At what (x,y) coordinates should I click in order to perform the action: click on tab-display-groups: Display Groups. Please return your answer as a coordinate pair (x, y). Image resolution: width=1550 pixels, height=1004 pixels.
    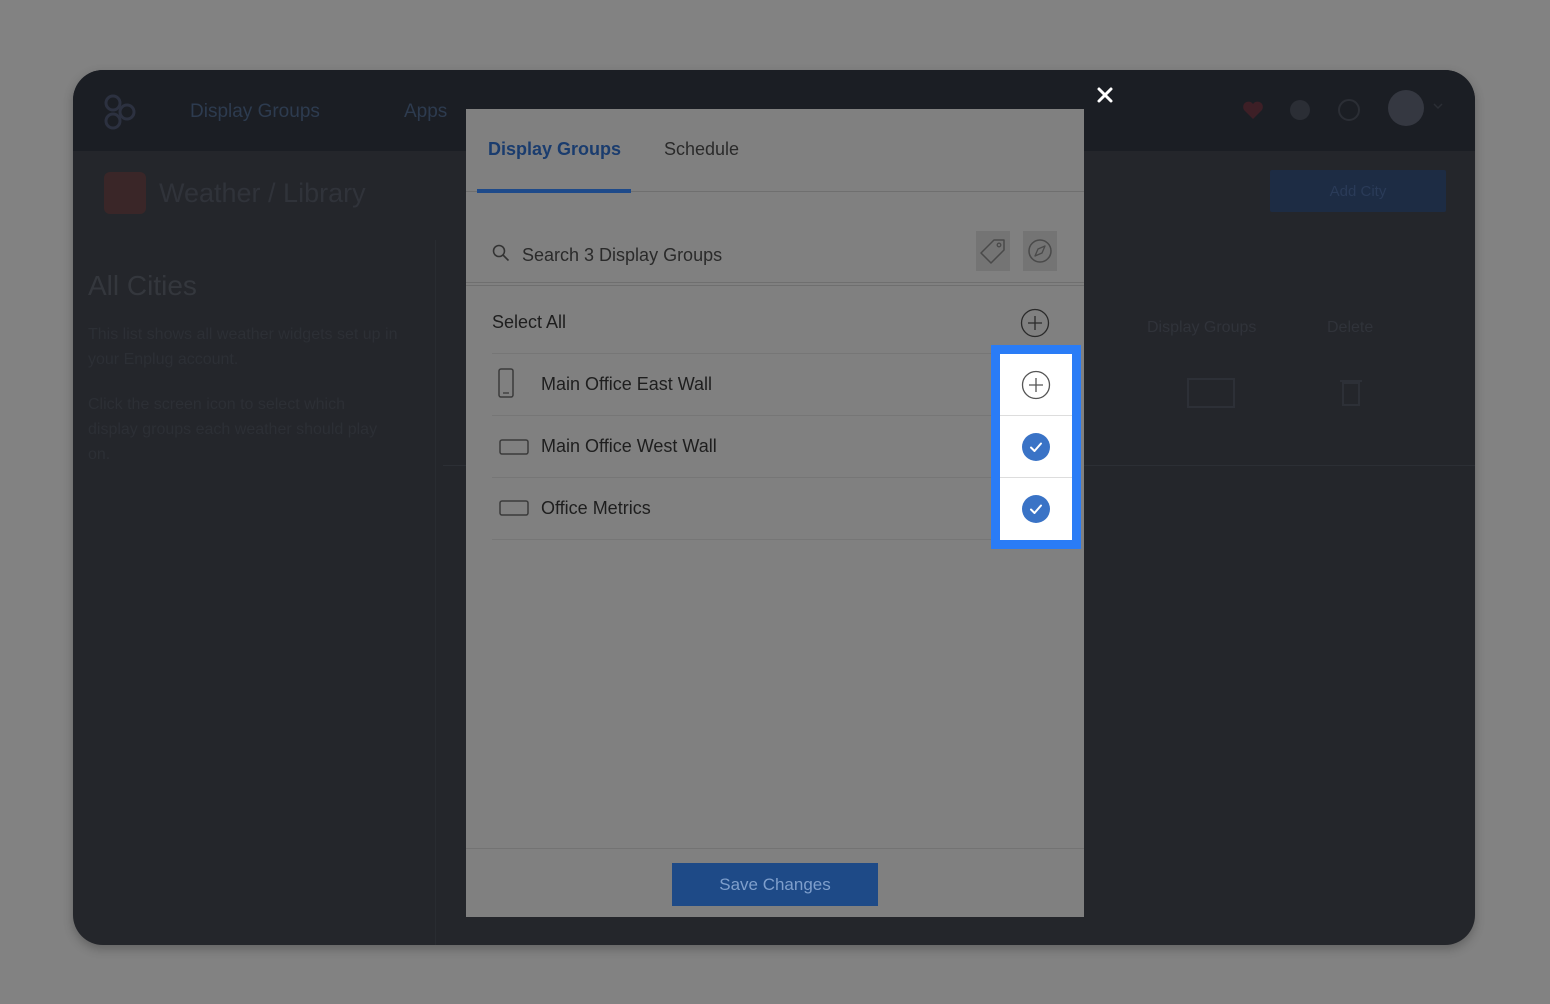
    Looking at the image, I should click on (554, 149).